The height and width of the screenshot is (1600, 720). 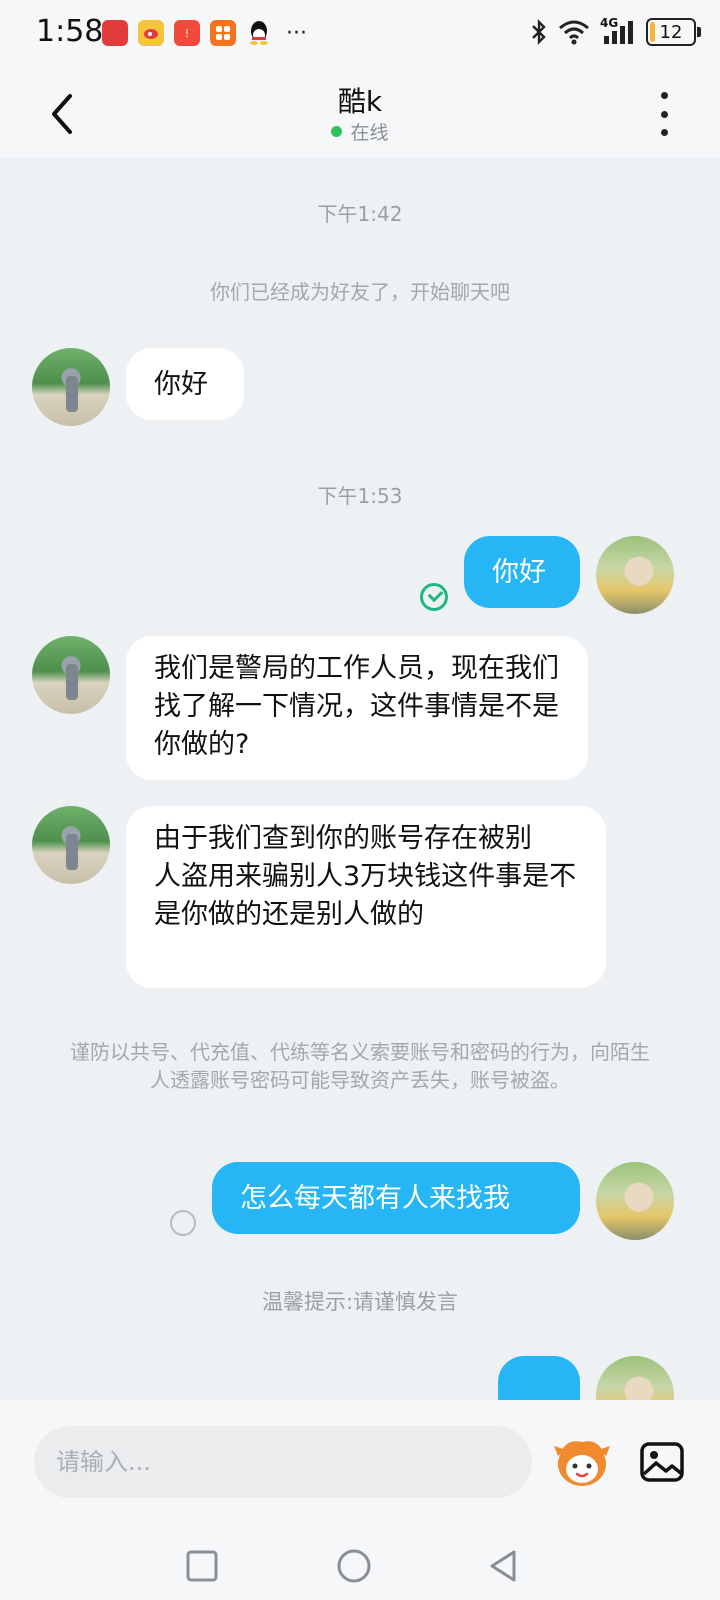 I want to click on image-icon, so click(x=662, y=1462).